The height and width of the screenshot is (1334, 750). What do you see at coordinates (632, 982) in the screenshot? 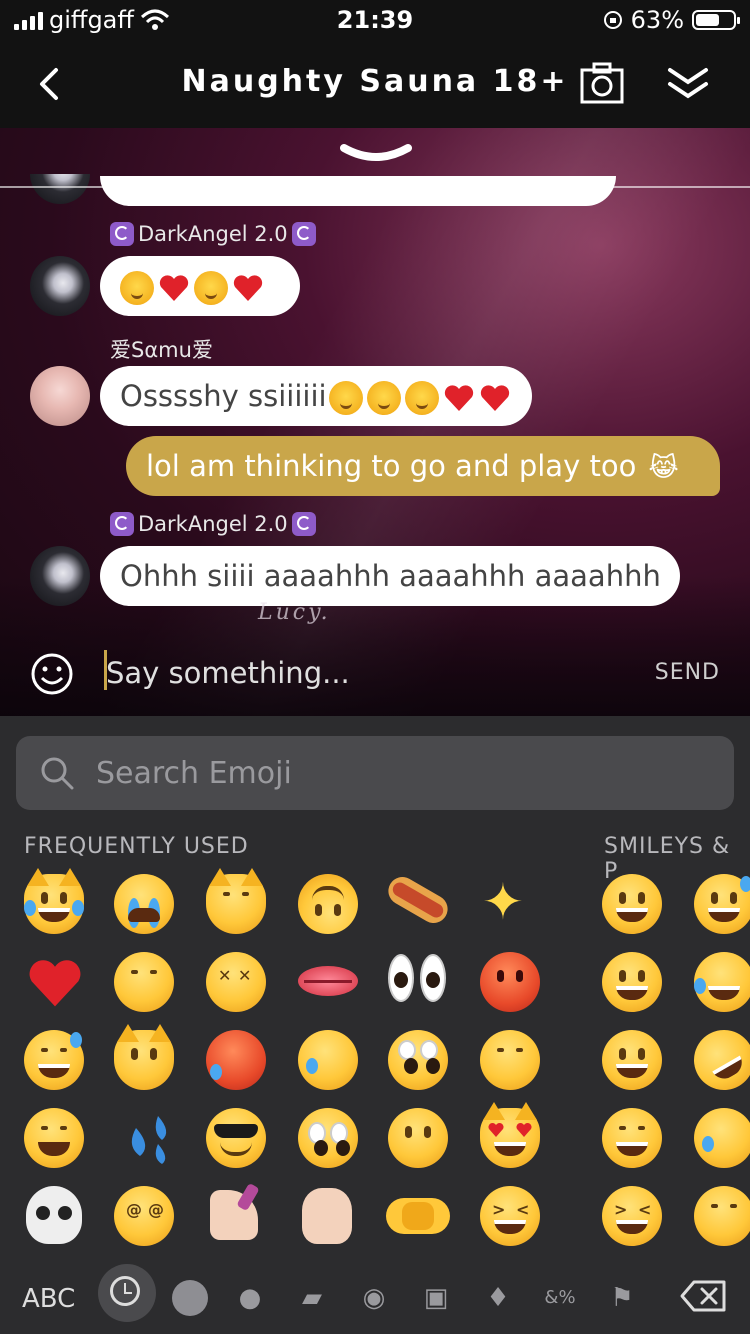
I see `emoji-smiley` at bounding box center [632, 982].